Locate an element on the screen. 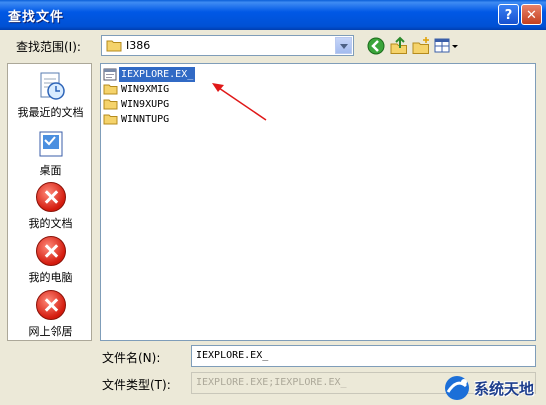  up-folder-icon is located at coordinates (399, 46).